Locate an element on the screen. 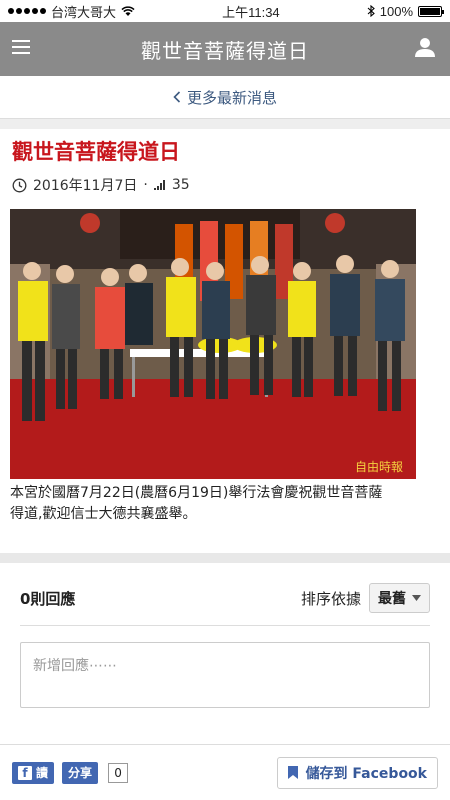  more-news-link: 更多最新消息 is located at coordinates (225, 97).